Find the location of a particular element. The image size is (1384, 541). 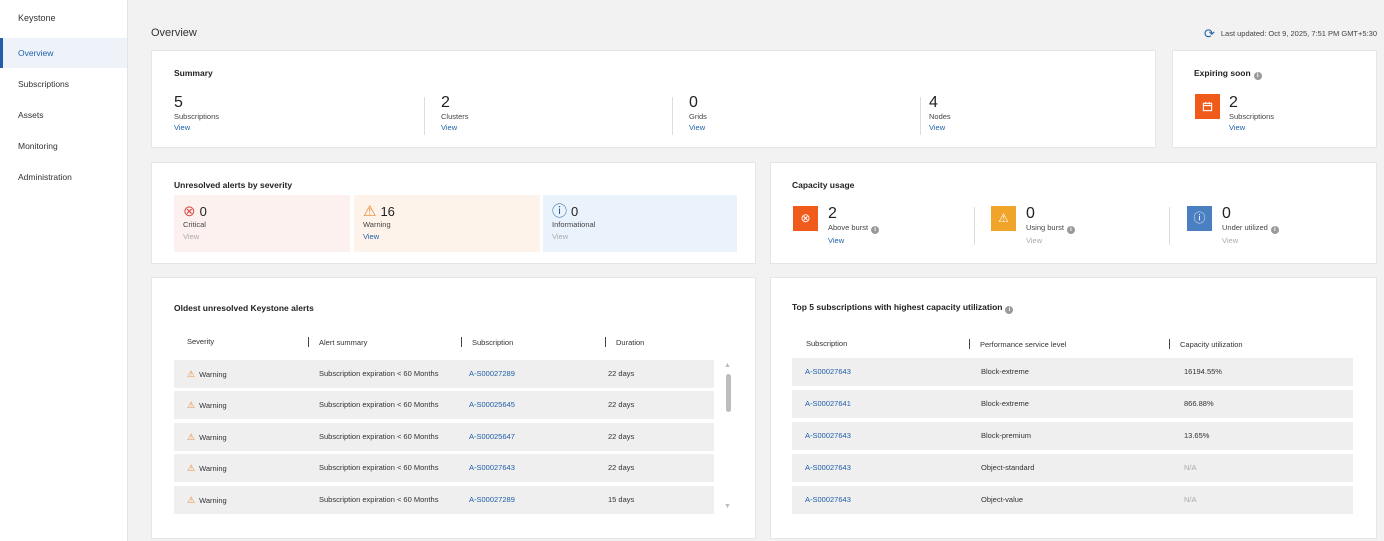

table-row: A-S00027641 Block-extreme 866.88% is located at coordinates (1072, 404).